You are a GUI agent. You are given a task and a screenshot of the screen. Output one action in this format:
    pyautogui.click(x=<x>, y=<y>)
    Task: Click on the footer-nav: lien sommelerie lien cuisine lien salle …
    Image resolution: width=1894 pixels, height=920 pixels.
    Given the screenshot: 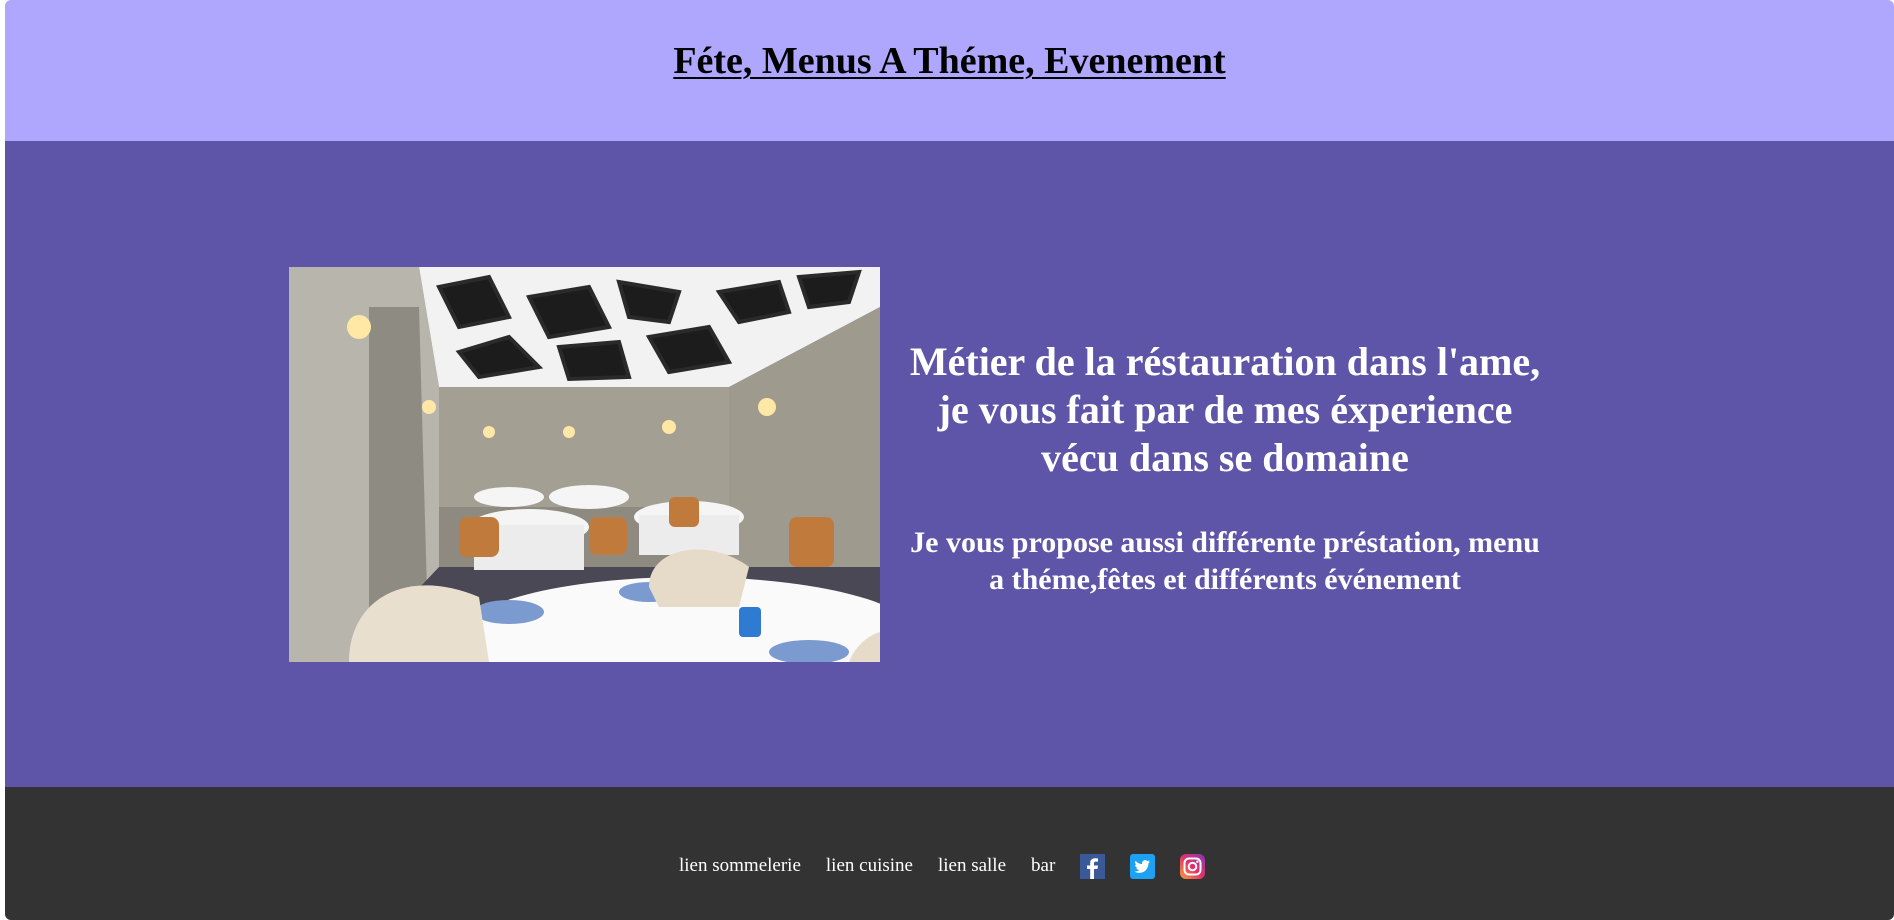 What is the action you would take?
    pyautogui.click(x=942, y=866)
    